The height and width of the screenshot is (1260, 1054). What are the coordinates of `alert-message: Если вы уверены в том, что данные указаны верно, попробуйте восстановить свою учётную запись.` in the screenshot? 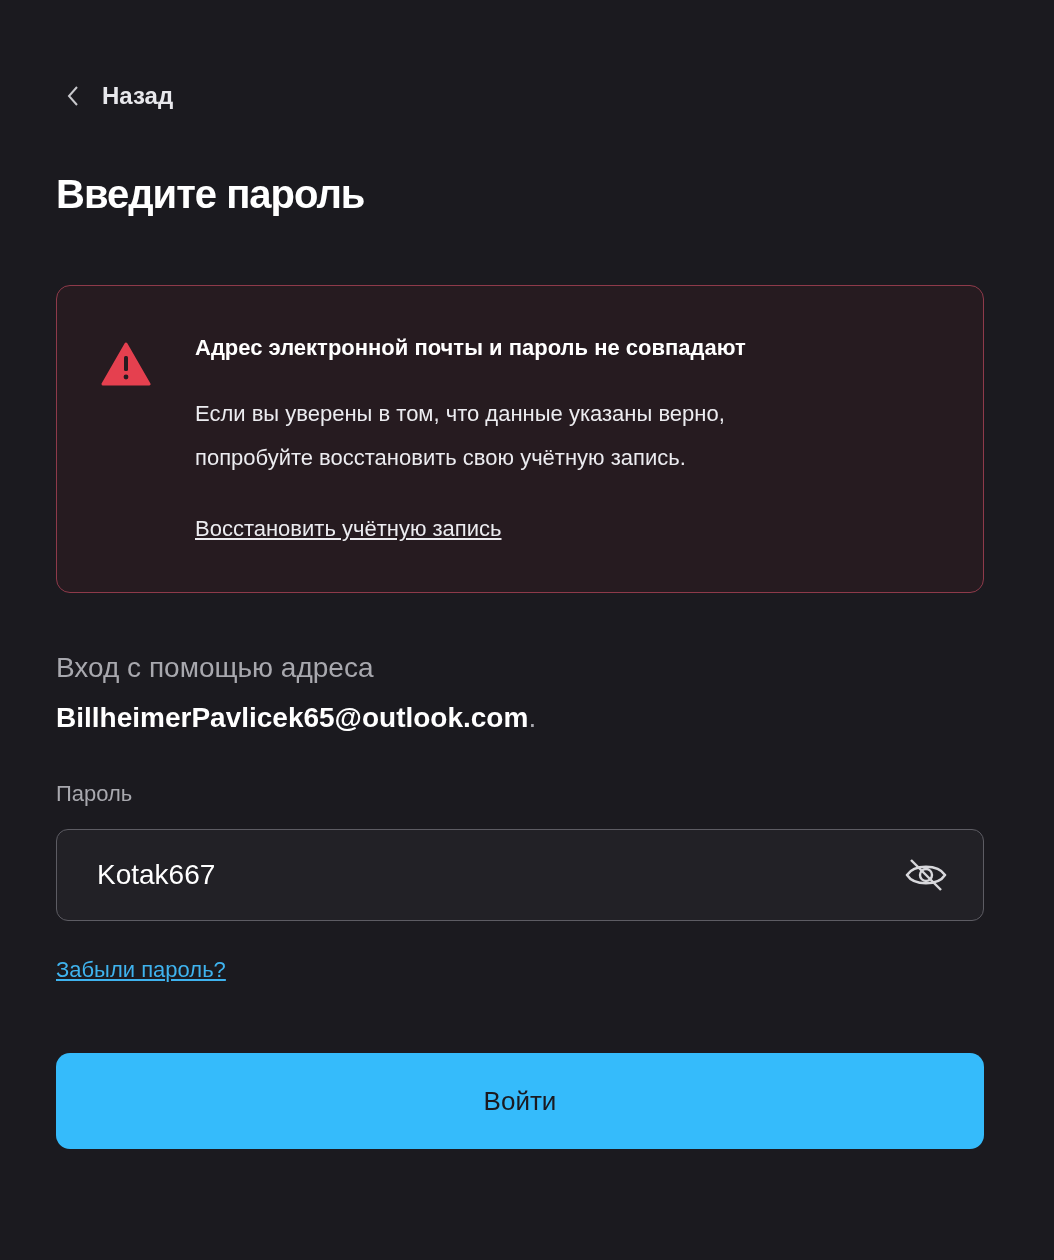 It's located at (460, 436).